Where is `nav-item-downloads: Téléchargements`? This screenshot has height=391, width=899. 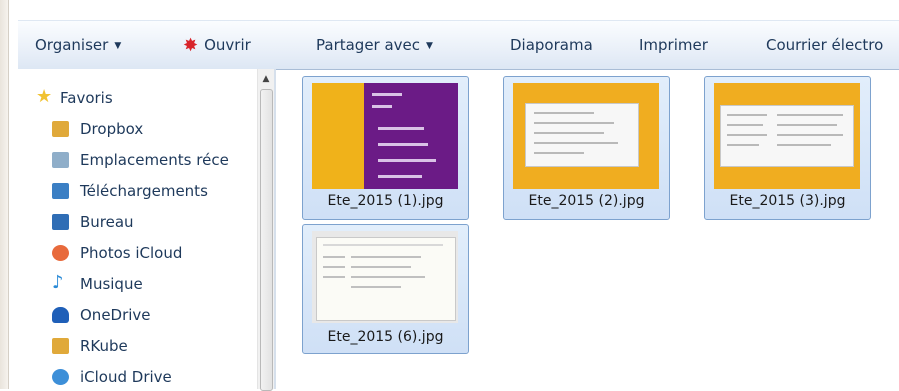
nav-item-downloads: Téléchargements is located at coordinates (135, 191).